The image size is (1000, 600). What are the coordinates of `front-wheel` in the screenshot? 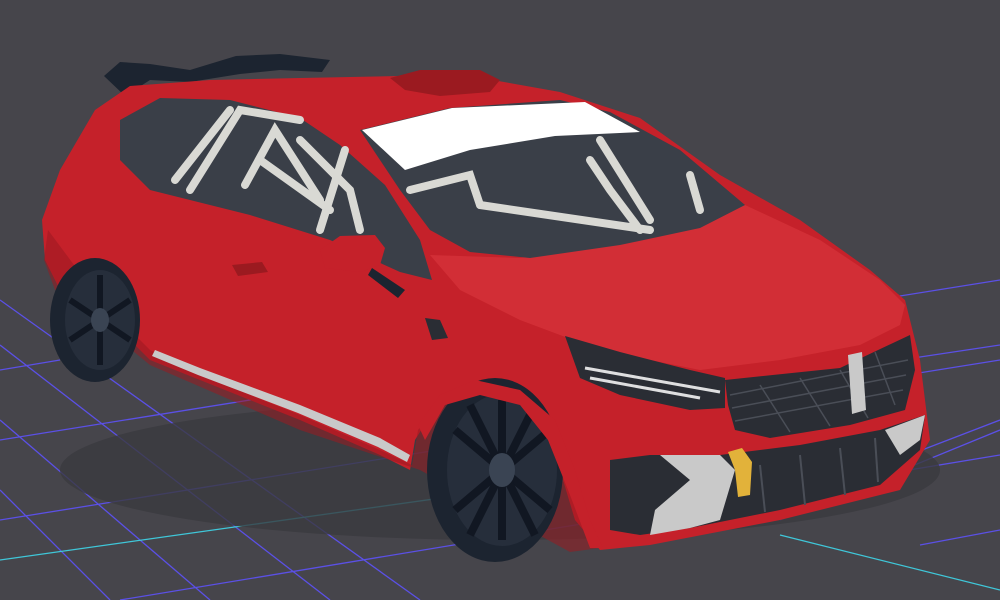 It's located at (495, 470).